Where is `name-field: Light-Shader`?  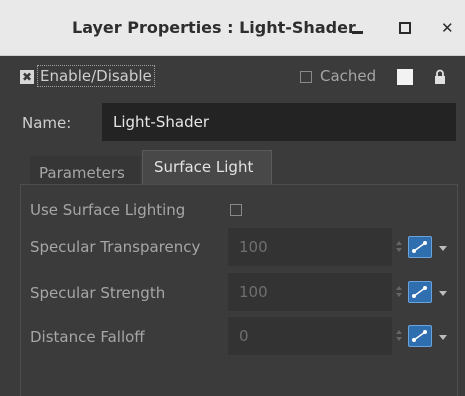
name-field: Light-Shader is located at coordinates (279, 122).